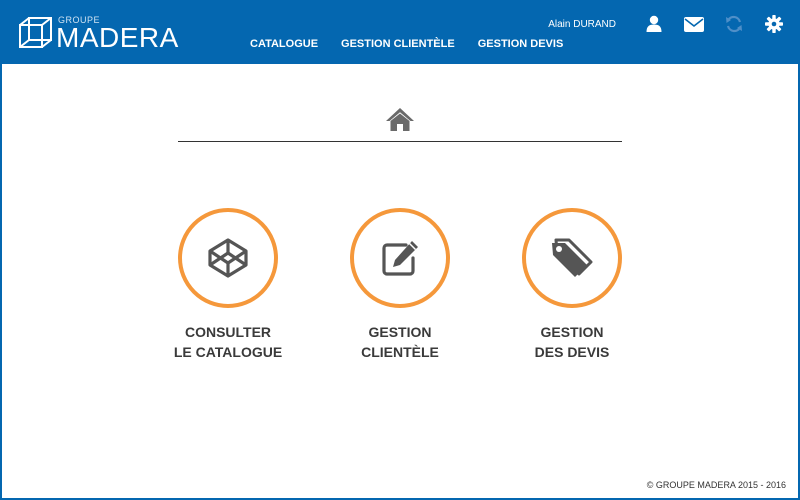 This screenshot has height=500, width=800. Describe the element at coordinates (400, 120) in the screenshot. I see `home-icon` at that location.